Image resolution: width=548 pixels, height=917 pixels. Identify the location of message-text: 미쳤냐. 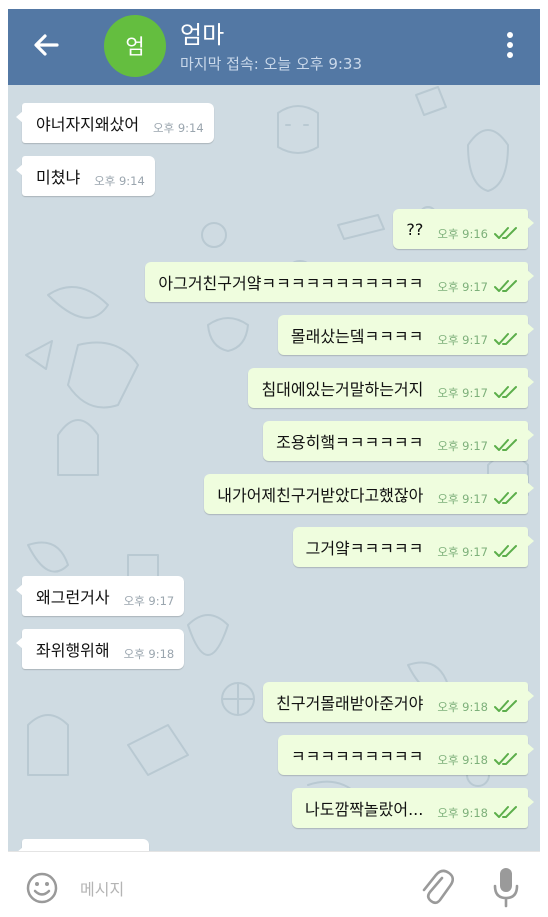
(58, 177).